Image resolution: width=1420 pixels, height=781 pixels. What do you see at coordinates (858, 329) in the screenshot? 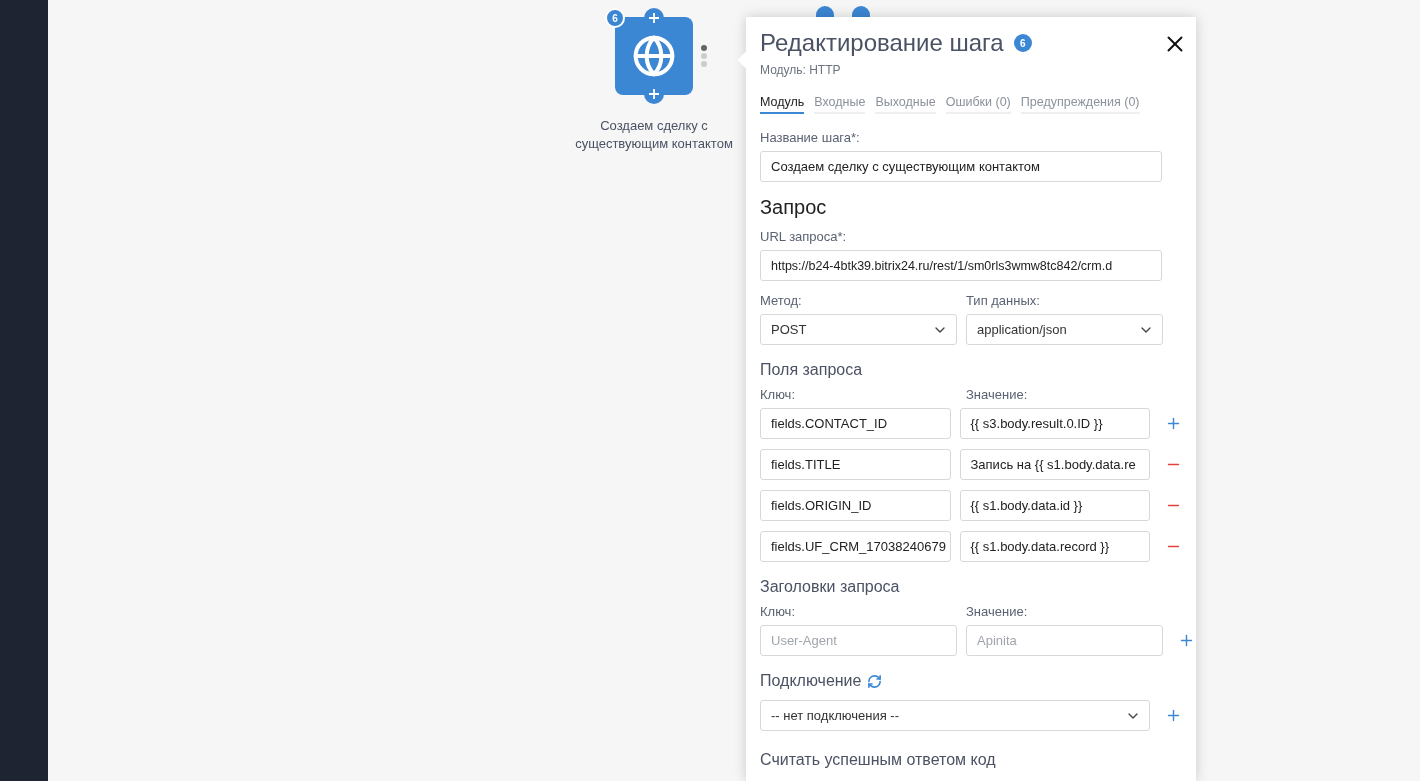
I see `method-select: POST` at bounding box center [858, 329].